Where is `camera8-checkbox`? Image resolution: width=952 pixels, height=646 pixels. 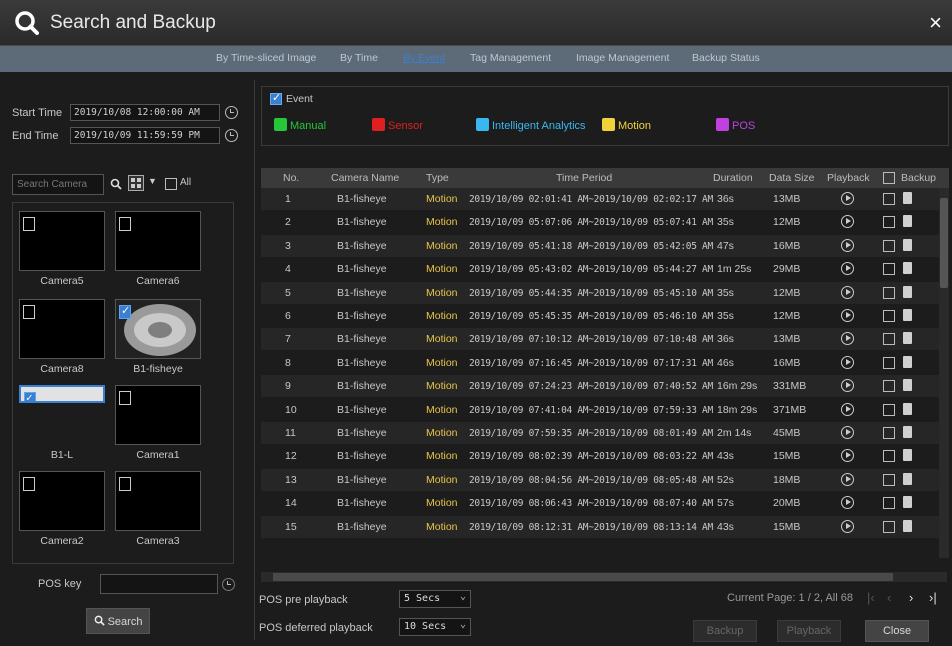
camera8-checkbox is located at coordinates (29, 312).